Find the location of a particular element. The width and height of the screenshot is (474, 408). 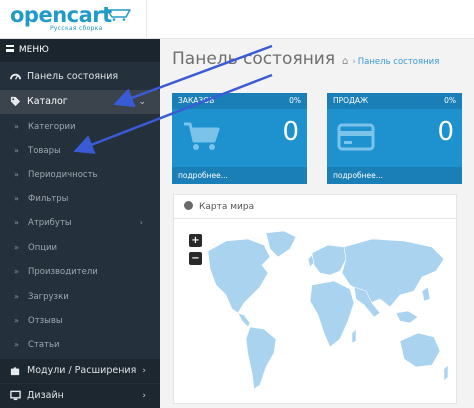

tile-title: ЗАКАЗОВ is located at coordinates (196, 100).